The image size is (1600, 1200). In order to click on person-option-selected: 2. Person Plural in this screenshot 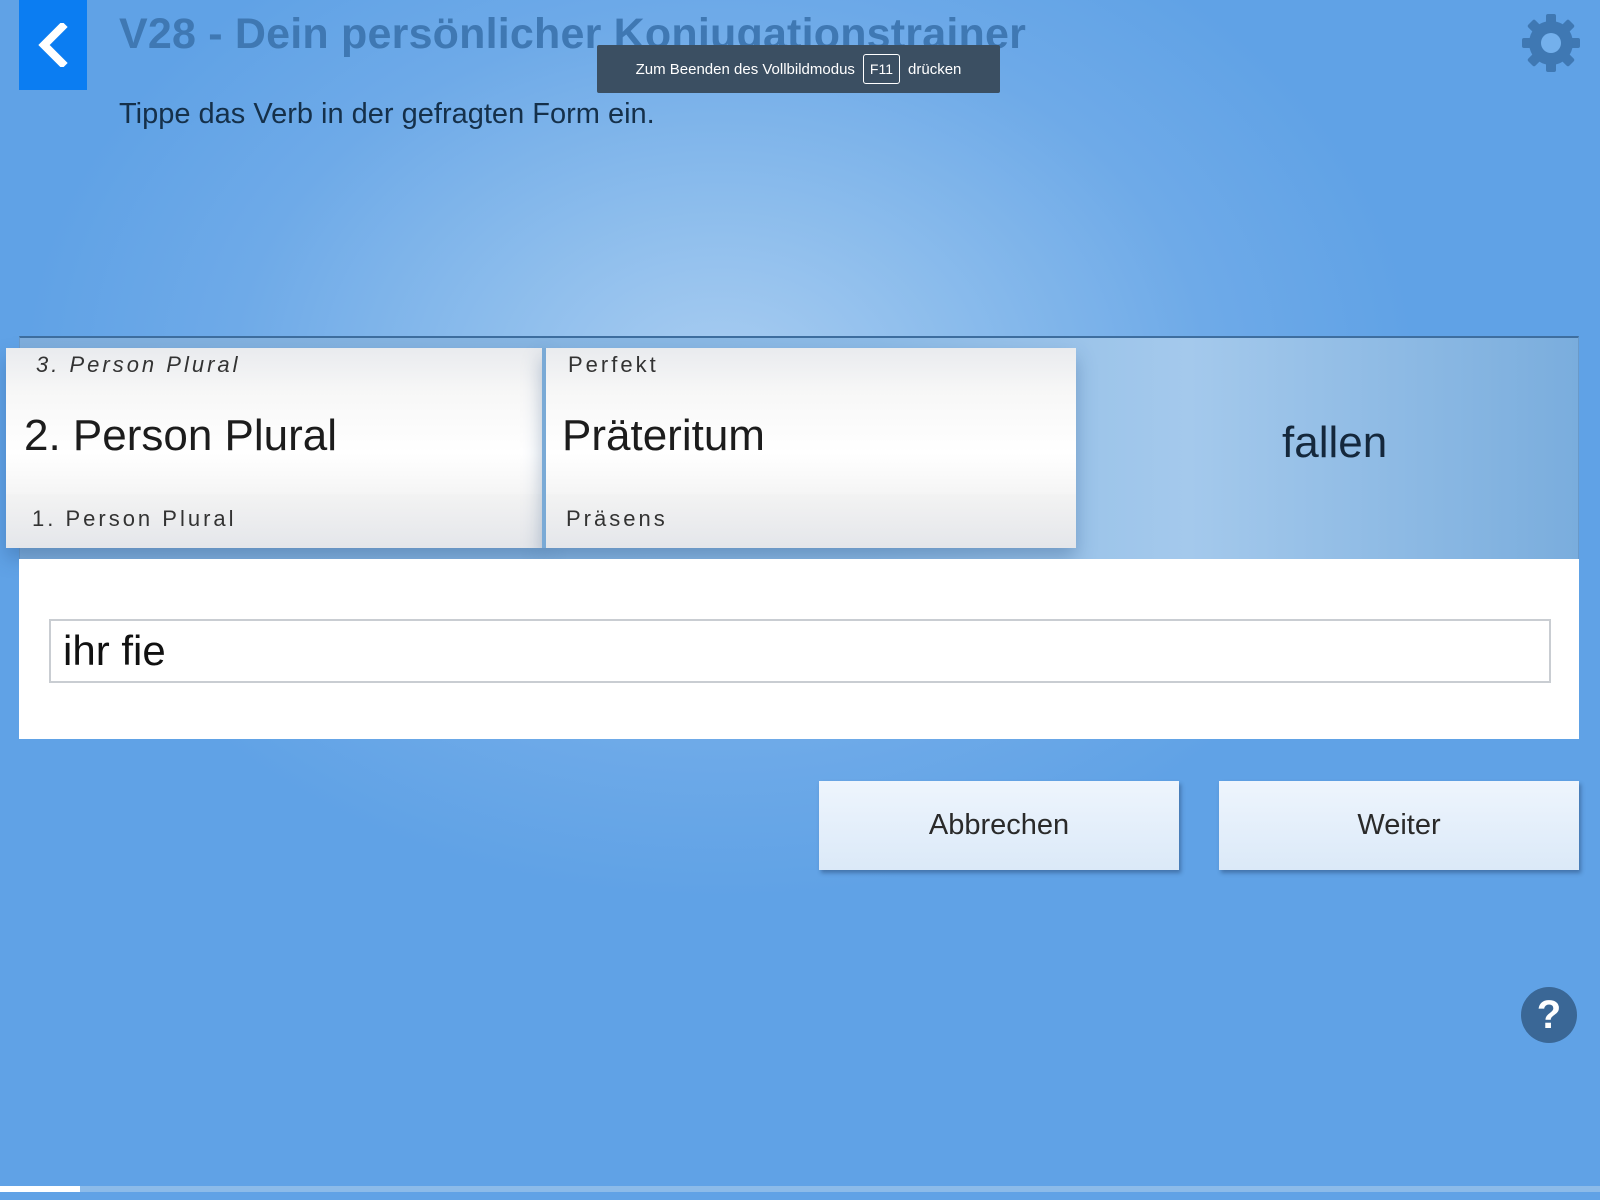, I will do `click(276, 443)`.